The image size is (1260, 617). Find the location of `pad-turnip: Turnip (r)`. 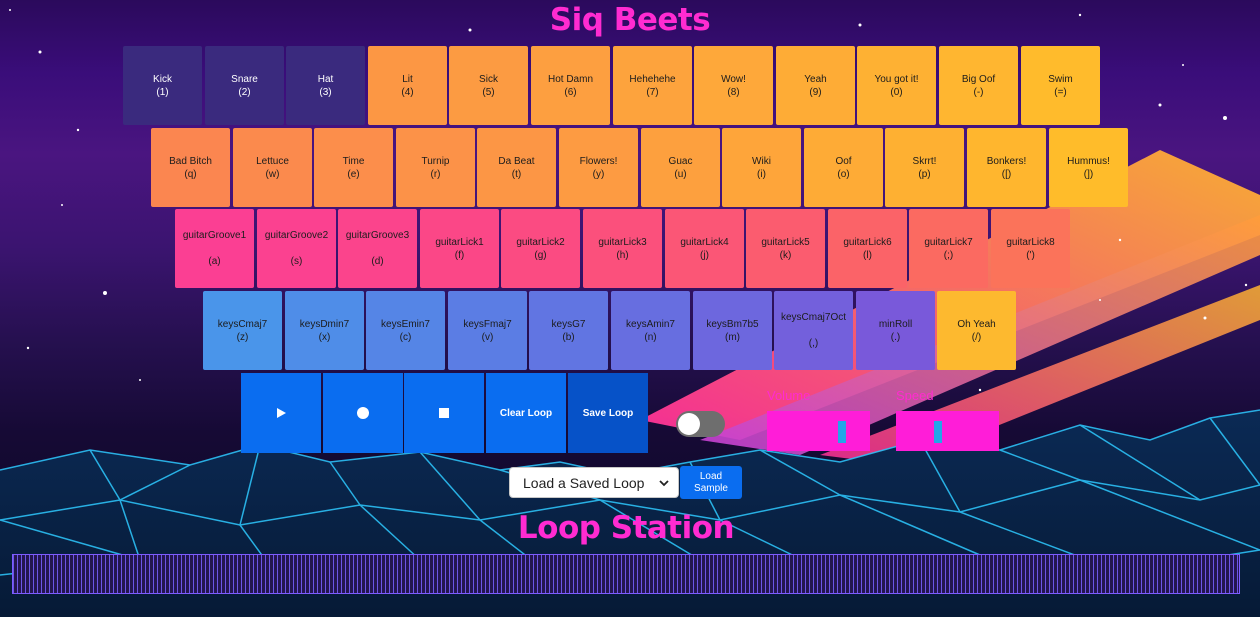

pad-turnip: Turnip (r) is located at coordinates (435, 167).